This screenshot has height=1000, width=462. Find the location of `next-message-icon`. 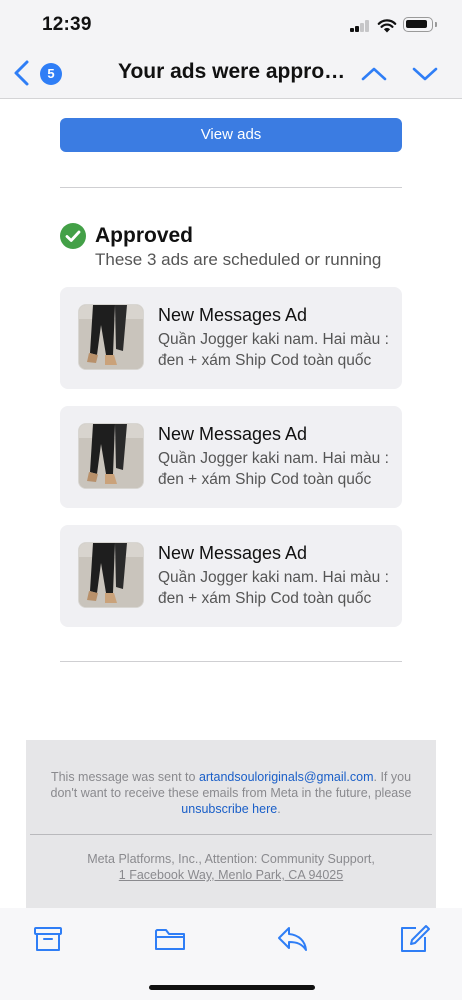

next-message-icon is located at coordinates (425, 74).